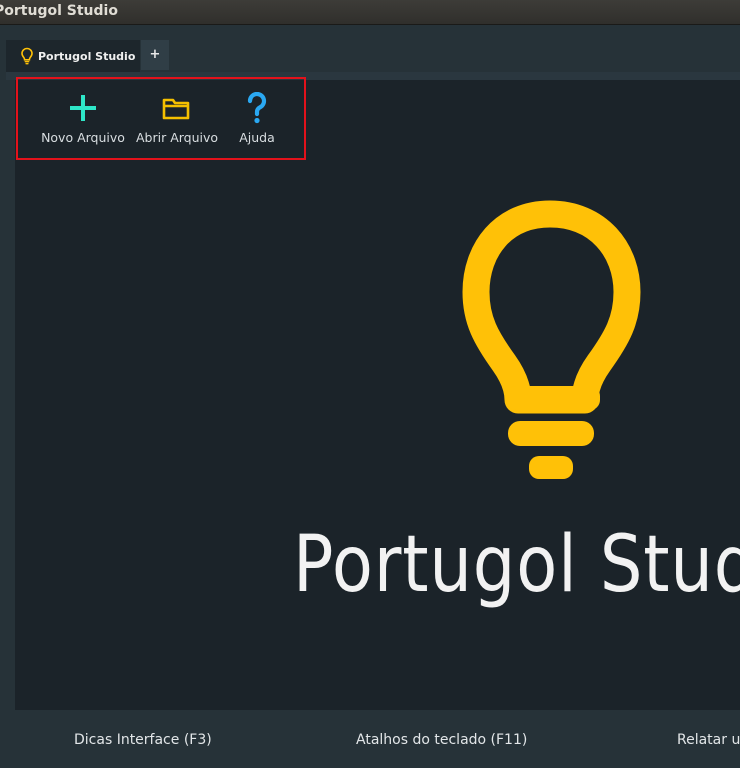 Image resolution: width=740 pixels, height=768 pixels. What do you see at coordinates (552, 344) in the screenshot?
I see `lightbulb-logo` at bounding box center [552, 344].